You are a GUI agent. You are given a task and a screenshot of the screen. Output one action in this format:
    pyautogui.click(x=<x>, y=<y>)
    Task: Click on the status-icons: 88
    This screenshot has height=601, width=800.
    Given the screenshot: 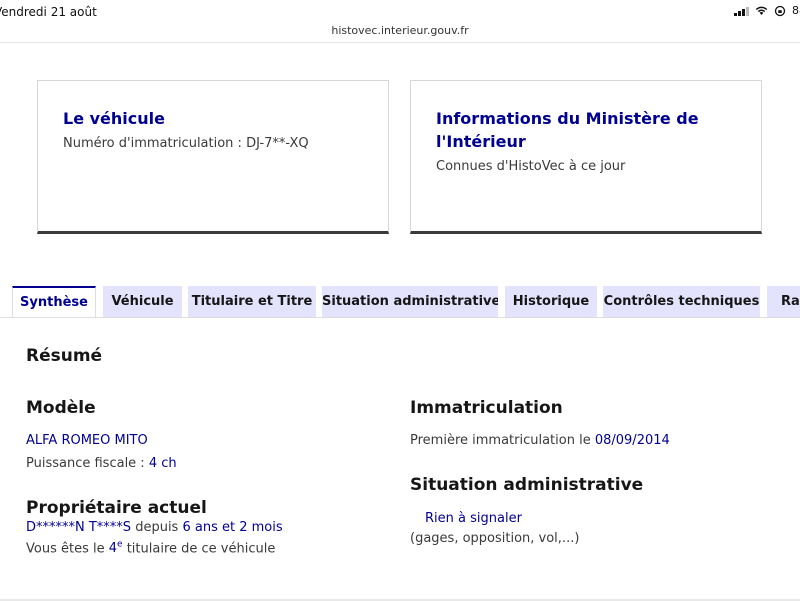 What is the action you would take?
    pyautogui.click(x=767, y=10)
    